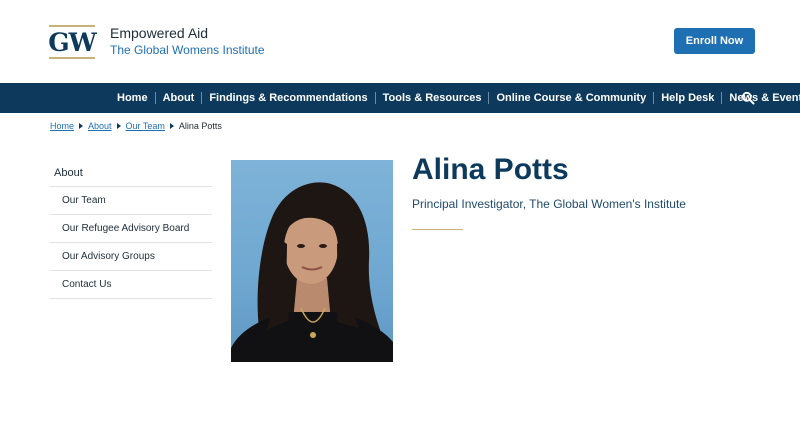 The image size is (800, 423). I want to click on breadcrumb-home-link: Home, so click(62, 126).